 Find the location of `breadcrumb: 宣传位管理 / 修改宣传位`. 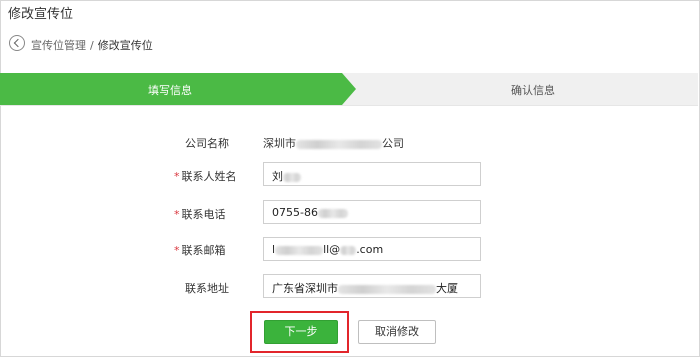

breadcrumb: 宣传位管理 / 修改宣传位 is located at coordinates (92, 45).